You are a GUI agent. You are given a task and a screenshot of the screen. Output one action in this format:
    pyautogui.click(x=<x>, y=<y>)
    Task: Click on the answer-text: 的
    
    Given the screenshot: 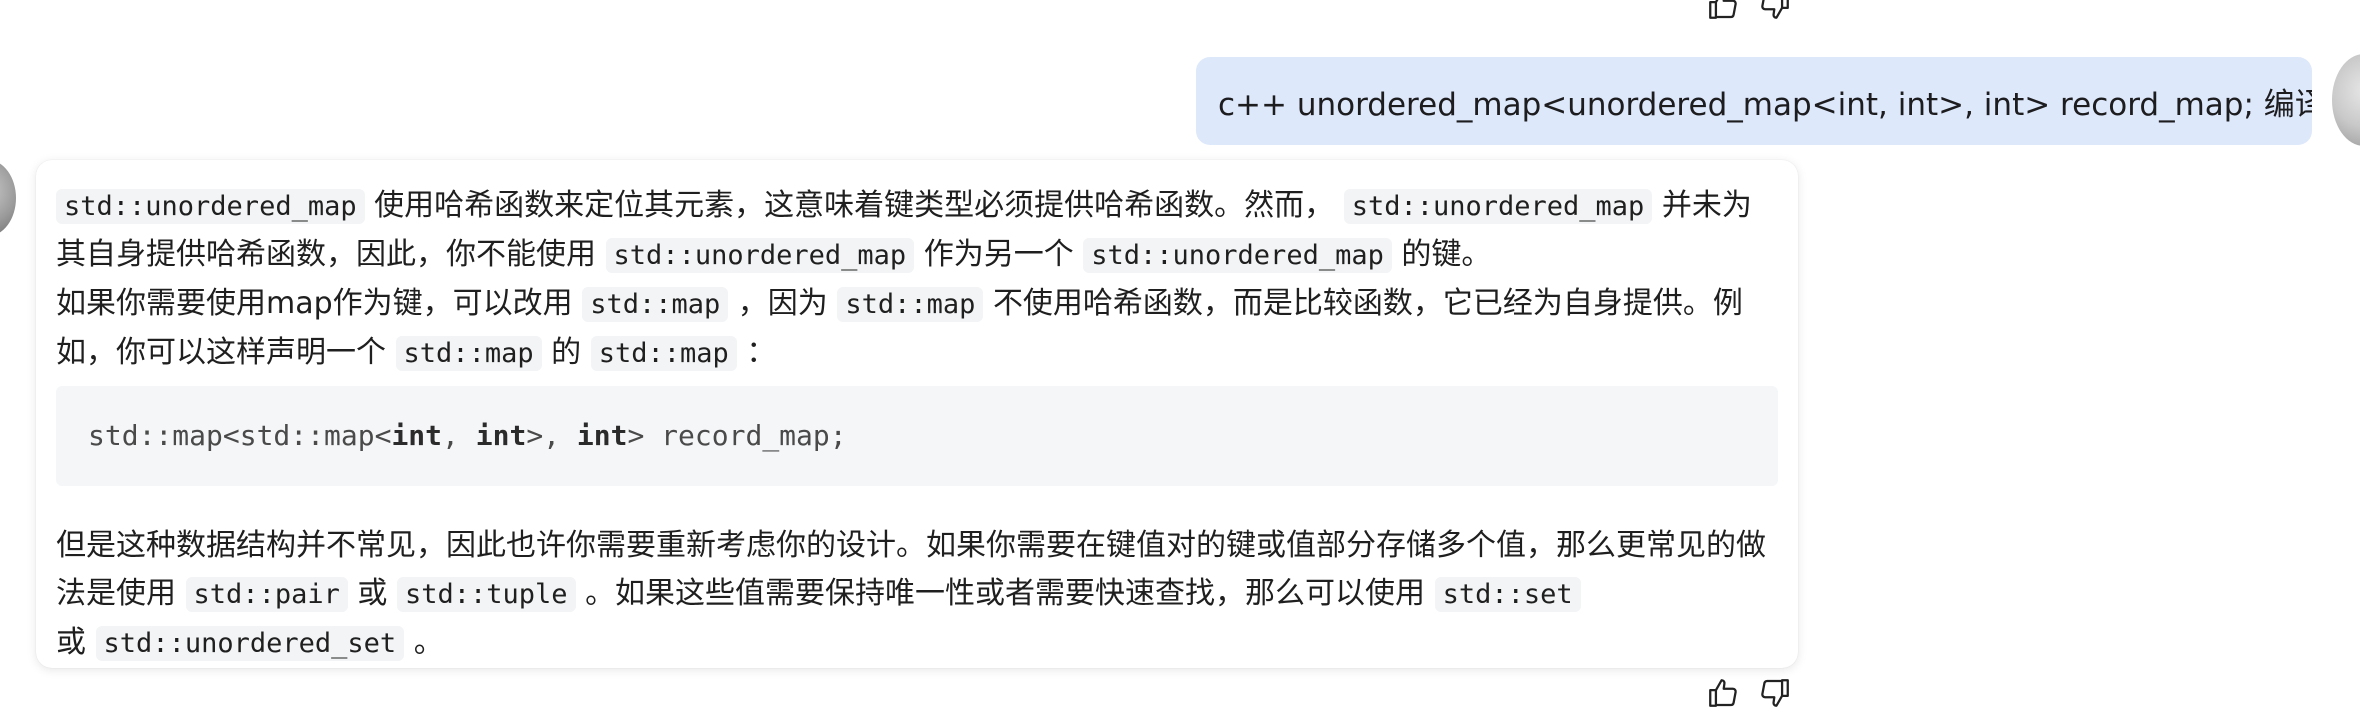 What is the action you would take?
    pyautogui.click(x=566, y=352)
    